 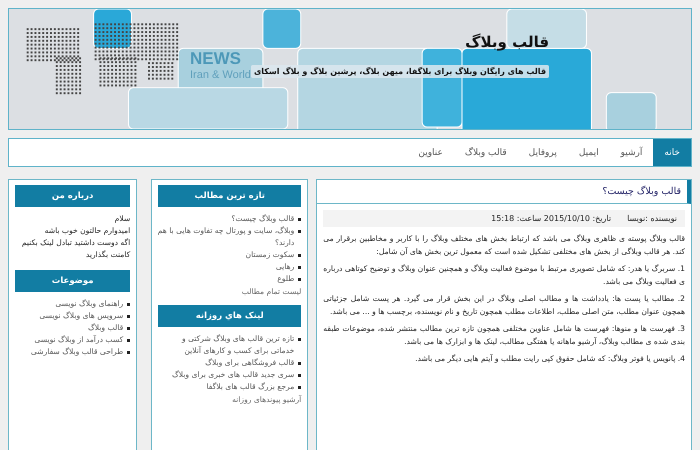 What do you see at coordinates (589, 152) in the screenshot?
I see `nav-tab: ایمیل` at bounding box center [589, 152].